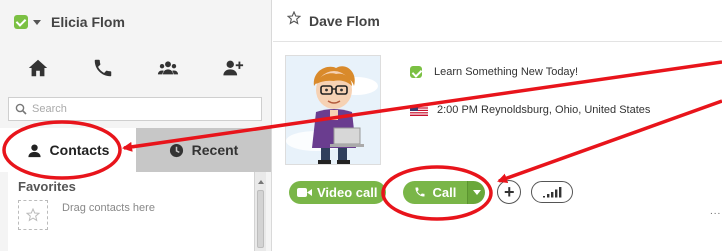 This screenshot has height=251, width=722. I want to click on contact-name: Dave Flom, so click(344, 20).